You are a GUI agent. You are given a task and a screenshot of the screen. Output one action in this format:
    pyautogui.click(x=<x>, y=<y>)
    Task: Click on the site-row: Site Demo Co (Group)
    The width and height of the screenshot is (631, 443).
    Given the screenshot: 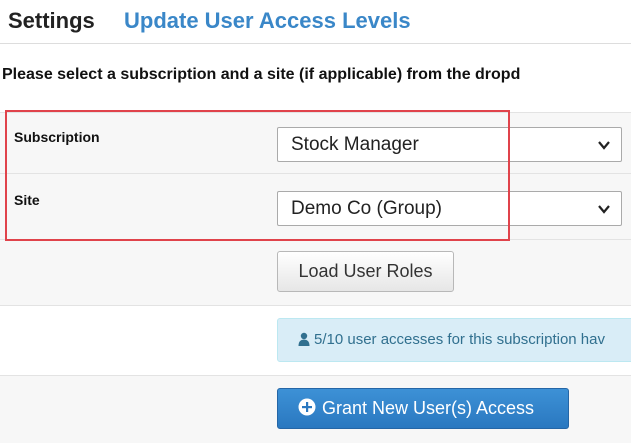 What is the action you would take?
    pyautogui.click(x=315, y=207)
    